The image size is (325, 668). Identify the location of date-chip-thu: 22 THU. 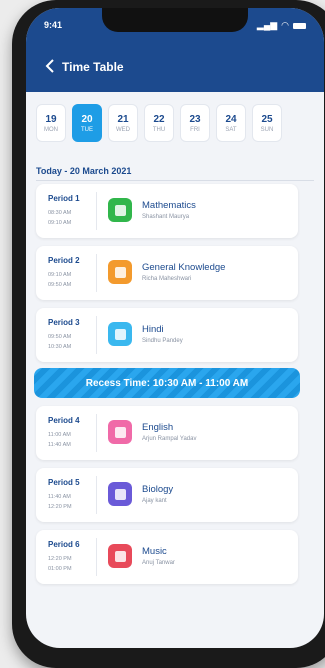
(159, 123).